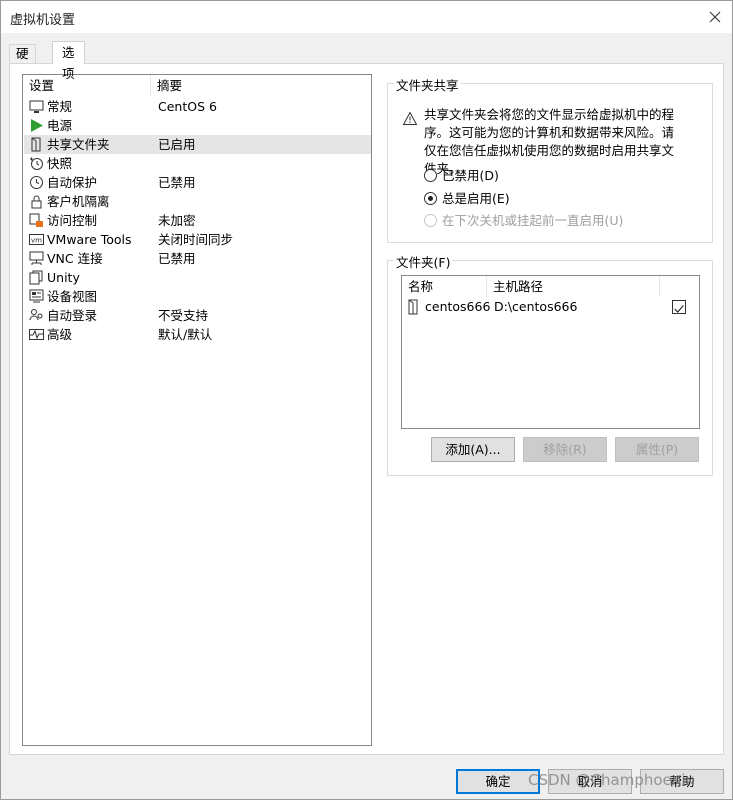  I want to click on window-title: 虚拟机设置, so click(43, 20).